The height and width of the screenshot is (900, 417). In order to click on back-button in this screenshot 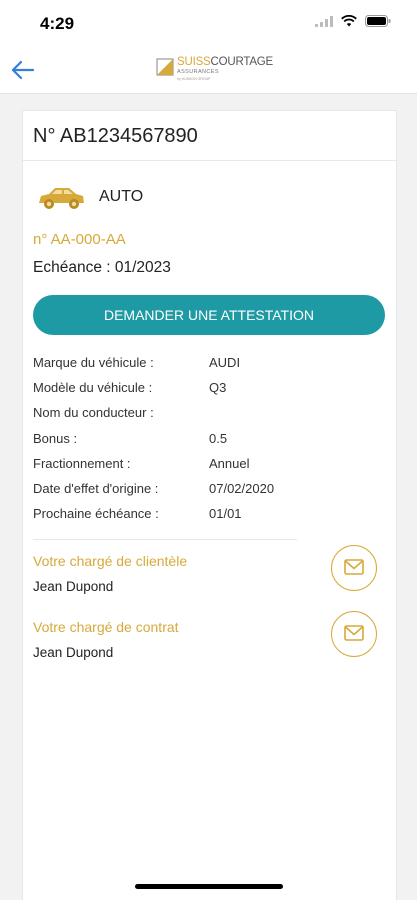, I will do `click(23, 70)`.